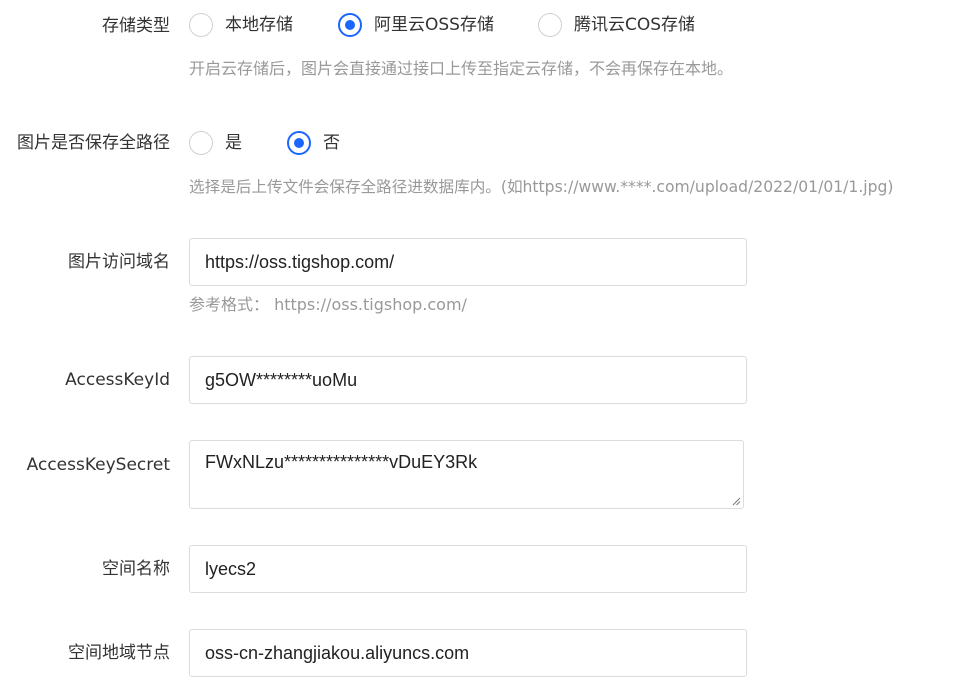 This screenshot has height=691, width=964. What do you see at coordinates (736, 501) in the screenshot?
I see `resize-handle-icon` at bounding box center [736, 501].